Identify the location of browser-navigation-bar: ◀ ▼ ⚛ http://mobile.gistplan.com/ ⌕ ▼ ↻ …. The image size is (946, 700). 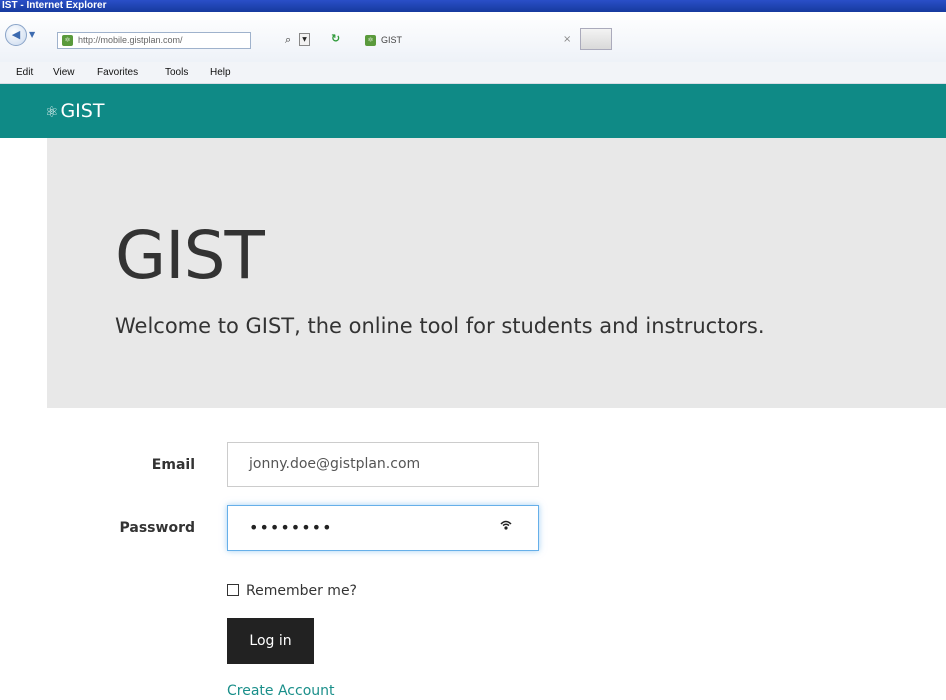
(473, 37).